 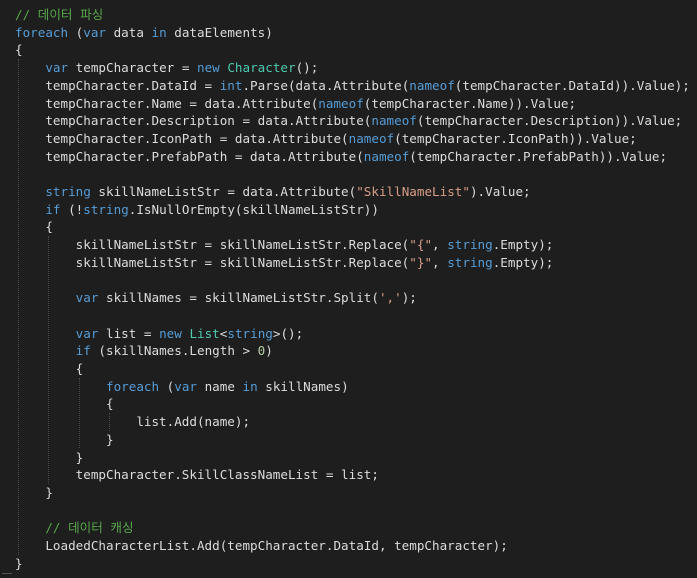 What do you see at coordinates (208, 68) in the screenshot?
I see `code-keyword: new` at bounding box center [208, 68].